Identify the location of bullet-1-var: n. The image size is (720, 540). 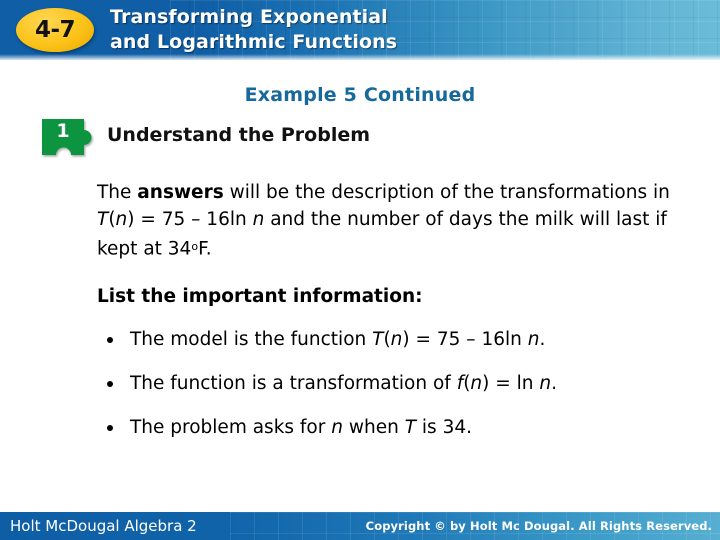
(396, 339).